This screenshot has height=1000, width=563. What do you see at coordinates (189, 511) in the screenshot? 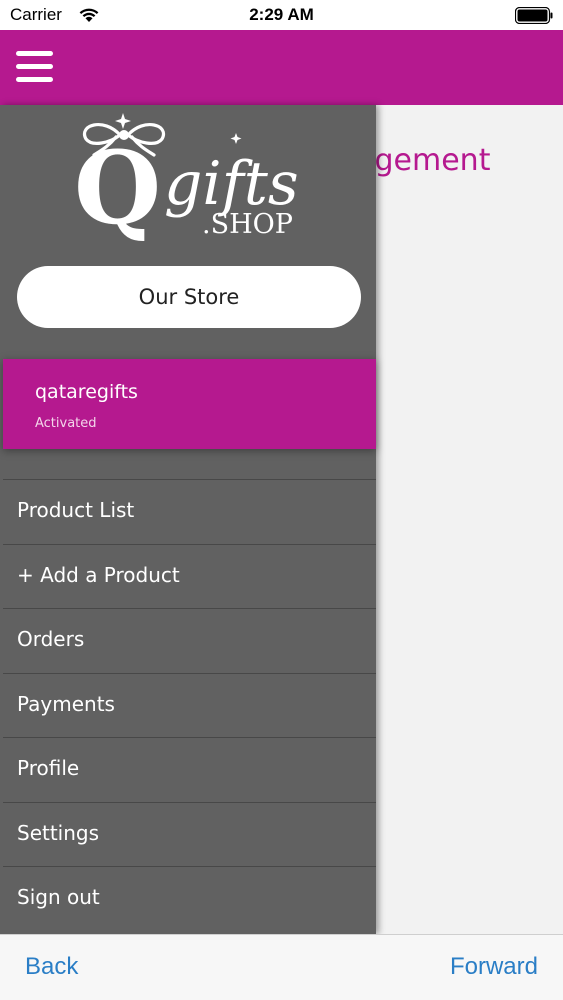
I see `menu-item-product-list: Product List` at bounding box center [189, 511].